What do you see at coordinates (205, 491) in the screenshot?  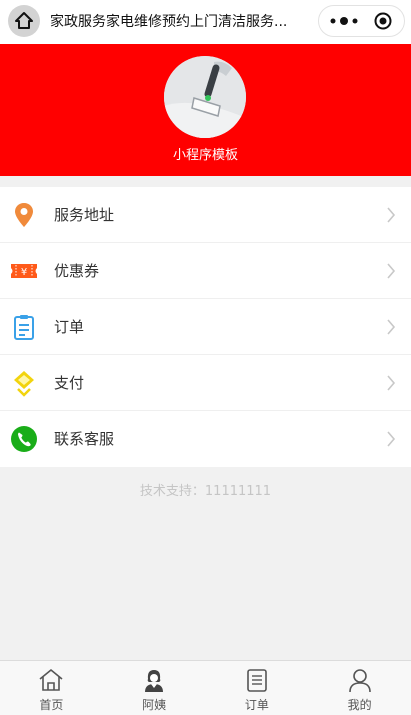 I see `tech-support-text: 技术支持：11111111` at bounding box center [205, 491].